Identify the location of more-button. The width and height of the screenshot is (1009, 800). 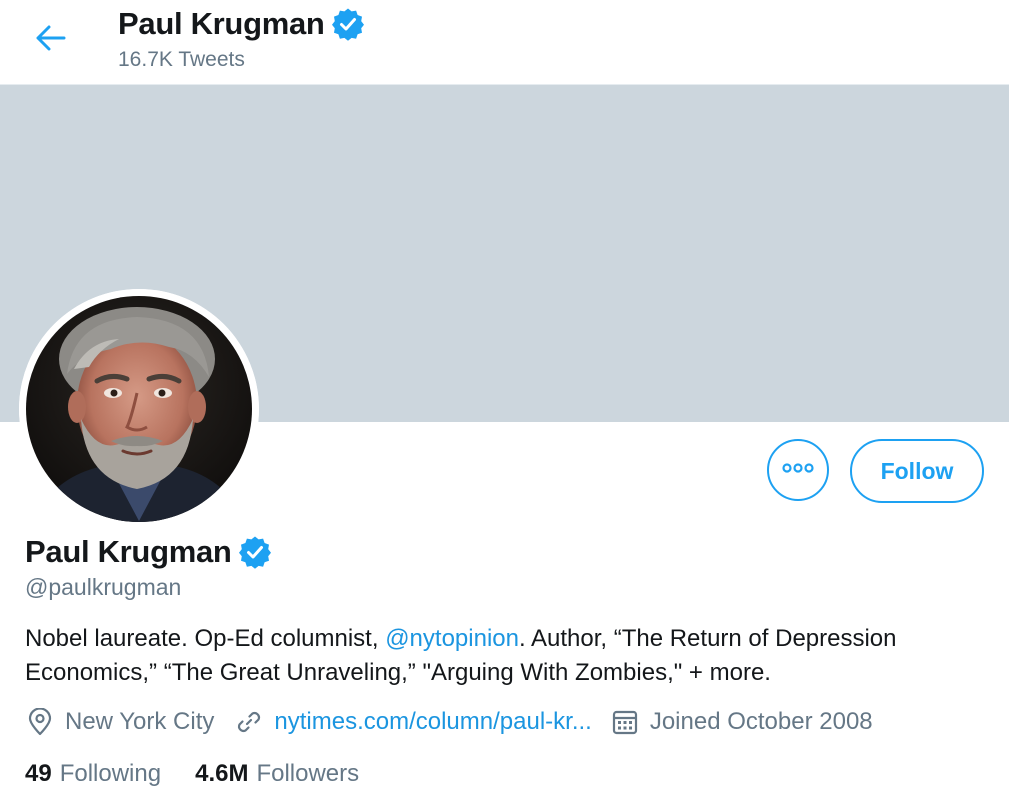
(798, 470).